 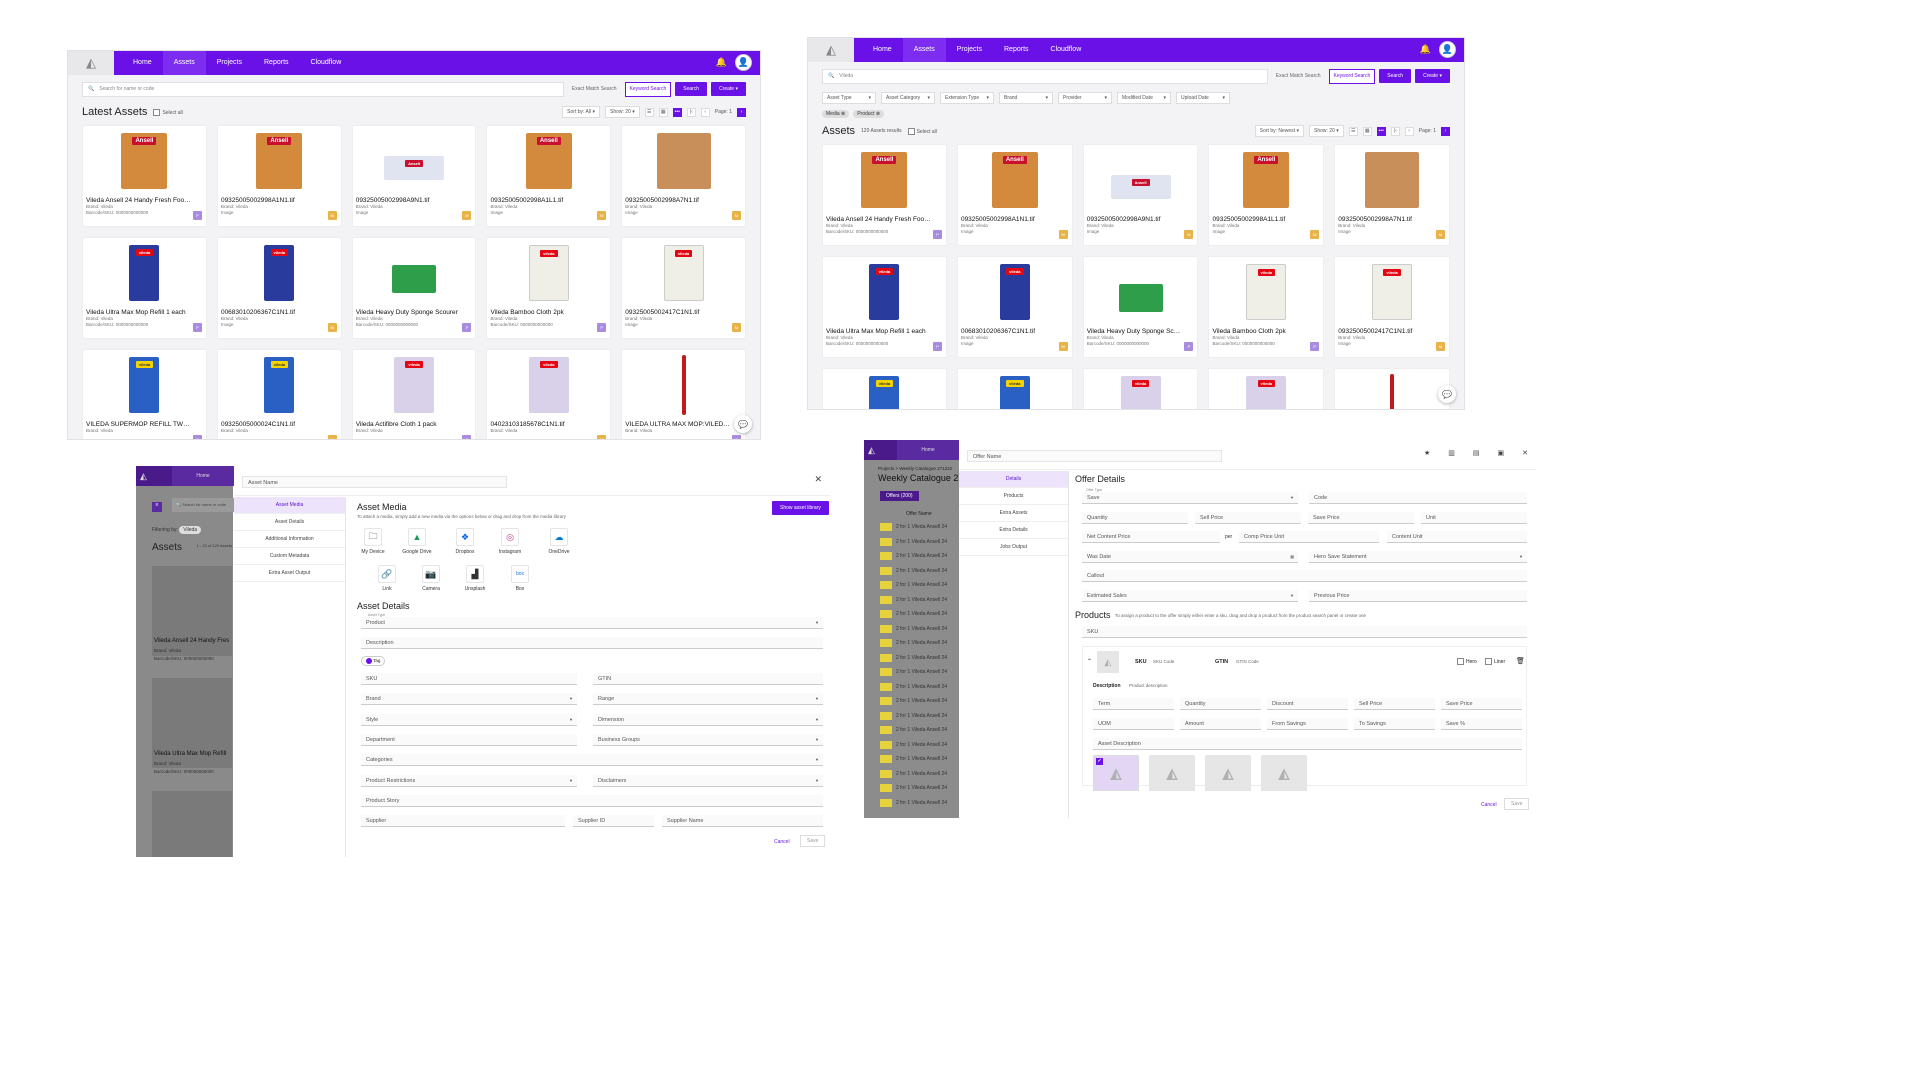 I want to click on nav-reports: Reports, so click(x=1016, y=50).